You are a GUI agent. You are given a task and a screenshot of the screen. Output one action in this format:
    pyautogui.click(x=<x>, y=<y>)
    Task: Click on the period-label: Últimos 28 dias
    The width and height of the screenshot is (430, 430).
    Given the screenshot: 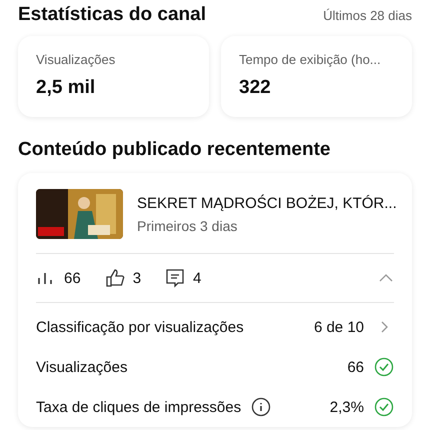 What is the action you would take?
    pyautogui.click(x=367, y=15)
    